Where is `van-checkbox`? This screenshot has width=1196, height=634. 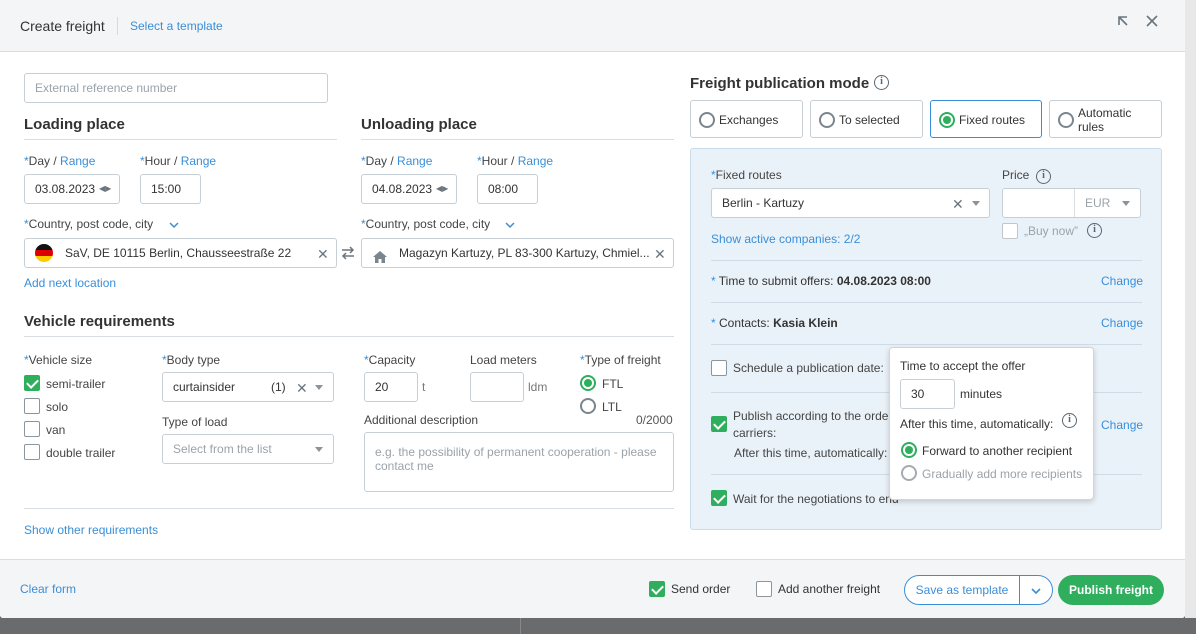
van-checkbox is located at coordinates (32, 429).